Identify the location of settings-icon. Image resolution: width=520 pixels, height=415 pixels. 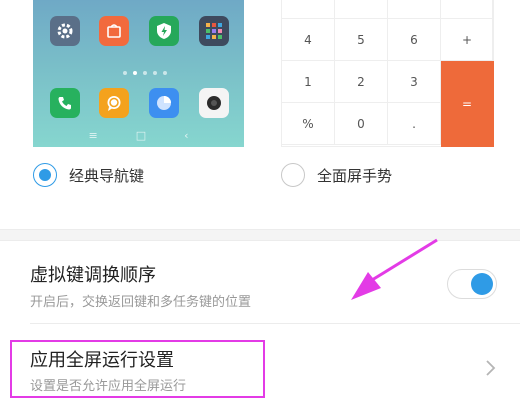
(65, 31).